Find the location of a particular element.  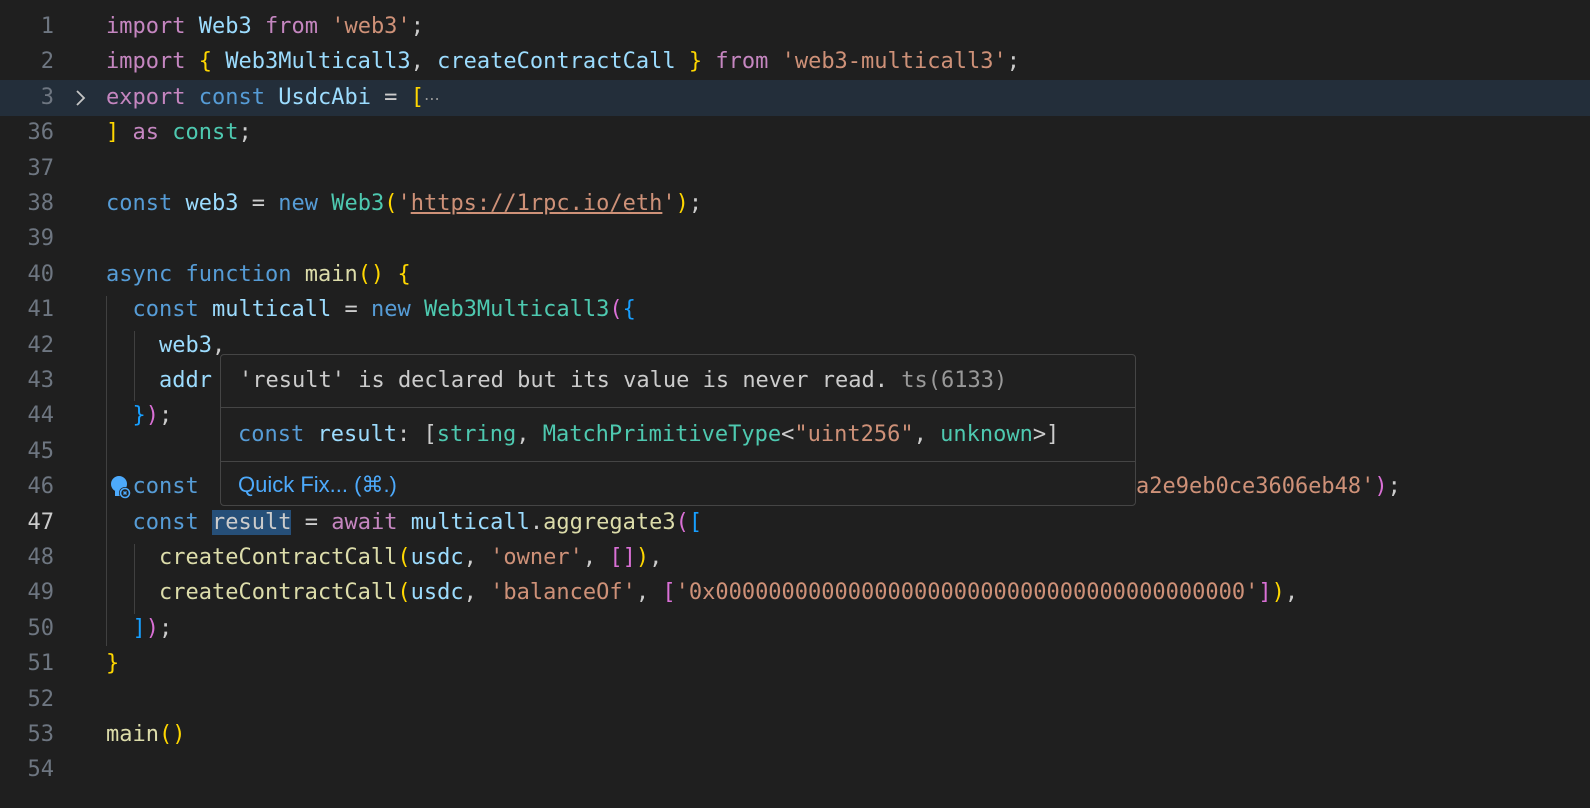

code-token: 'web3' is located at coordinates (371, 26).